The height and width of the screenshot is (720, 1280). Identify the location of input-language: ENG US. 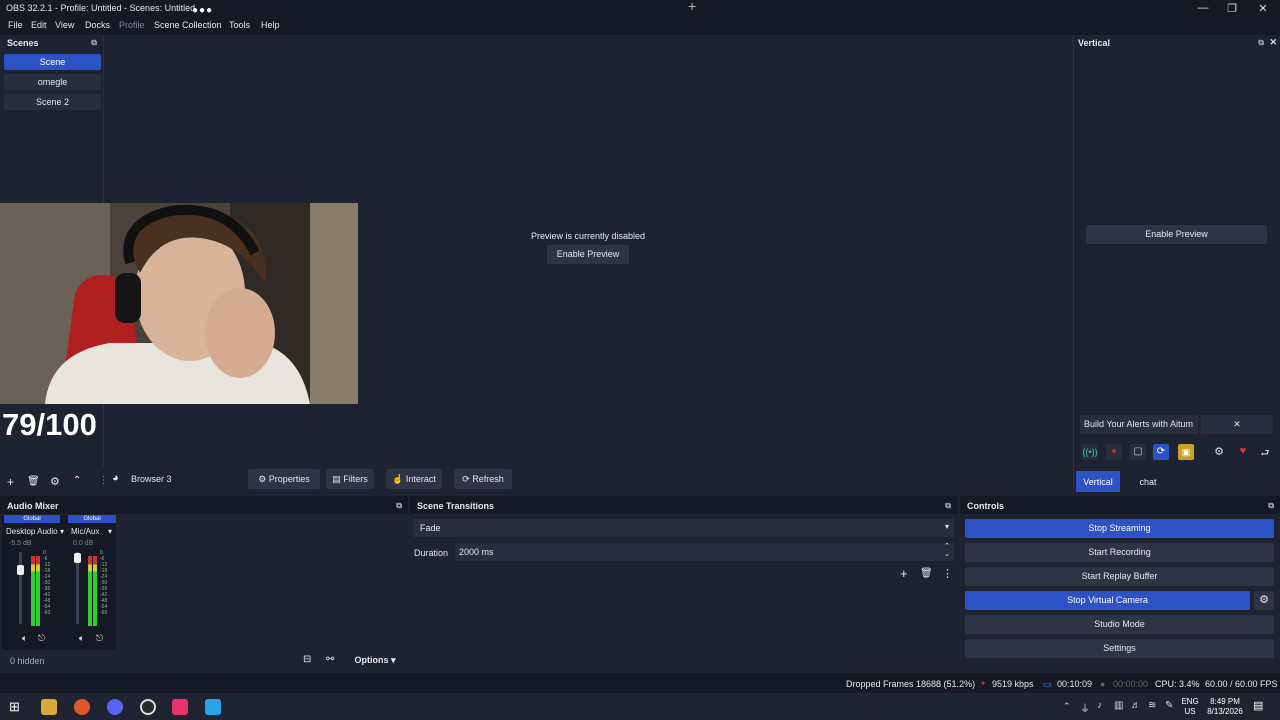
(1190, 707).